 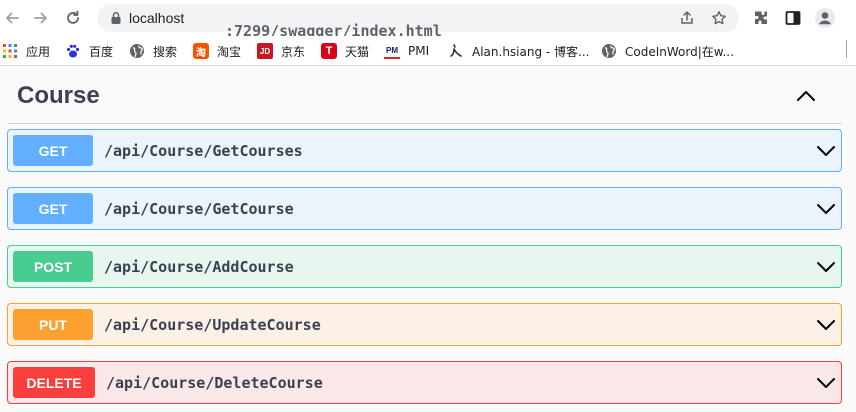 I want to click on reload-button, so click(x=73, y=18).